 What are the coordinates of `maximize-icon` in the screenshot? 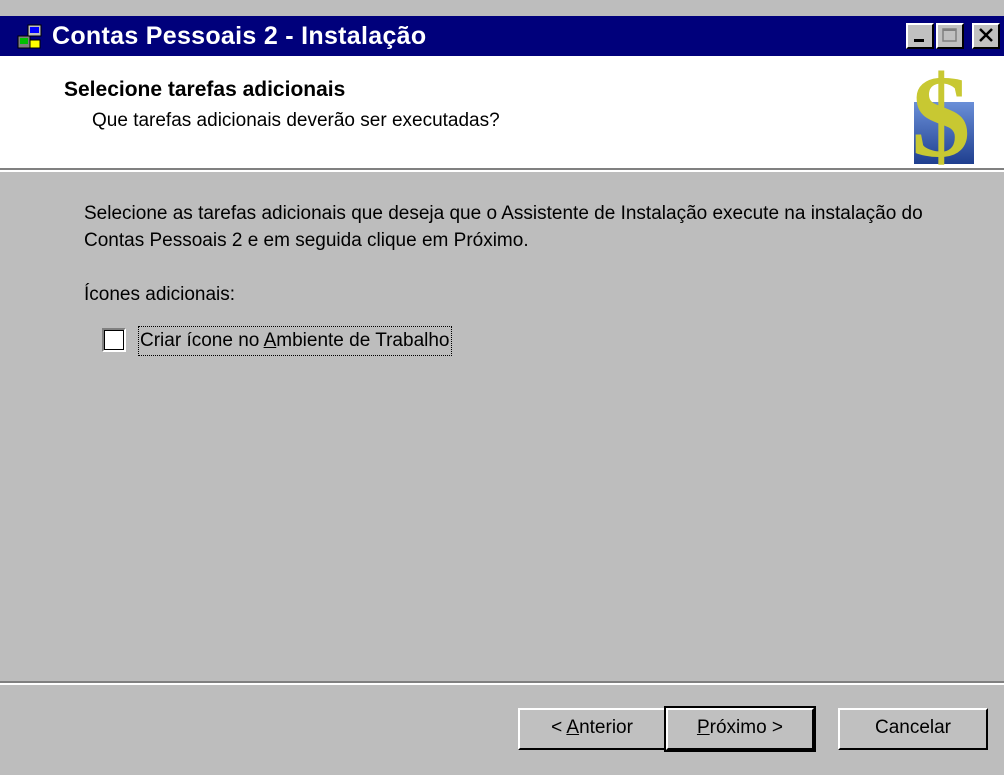 It's located at (949, 35).